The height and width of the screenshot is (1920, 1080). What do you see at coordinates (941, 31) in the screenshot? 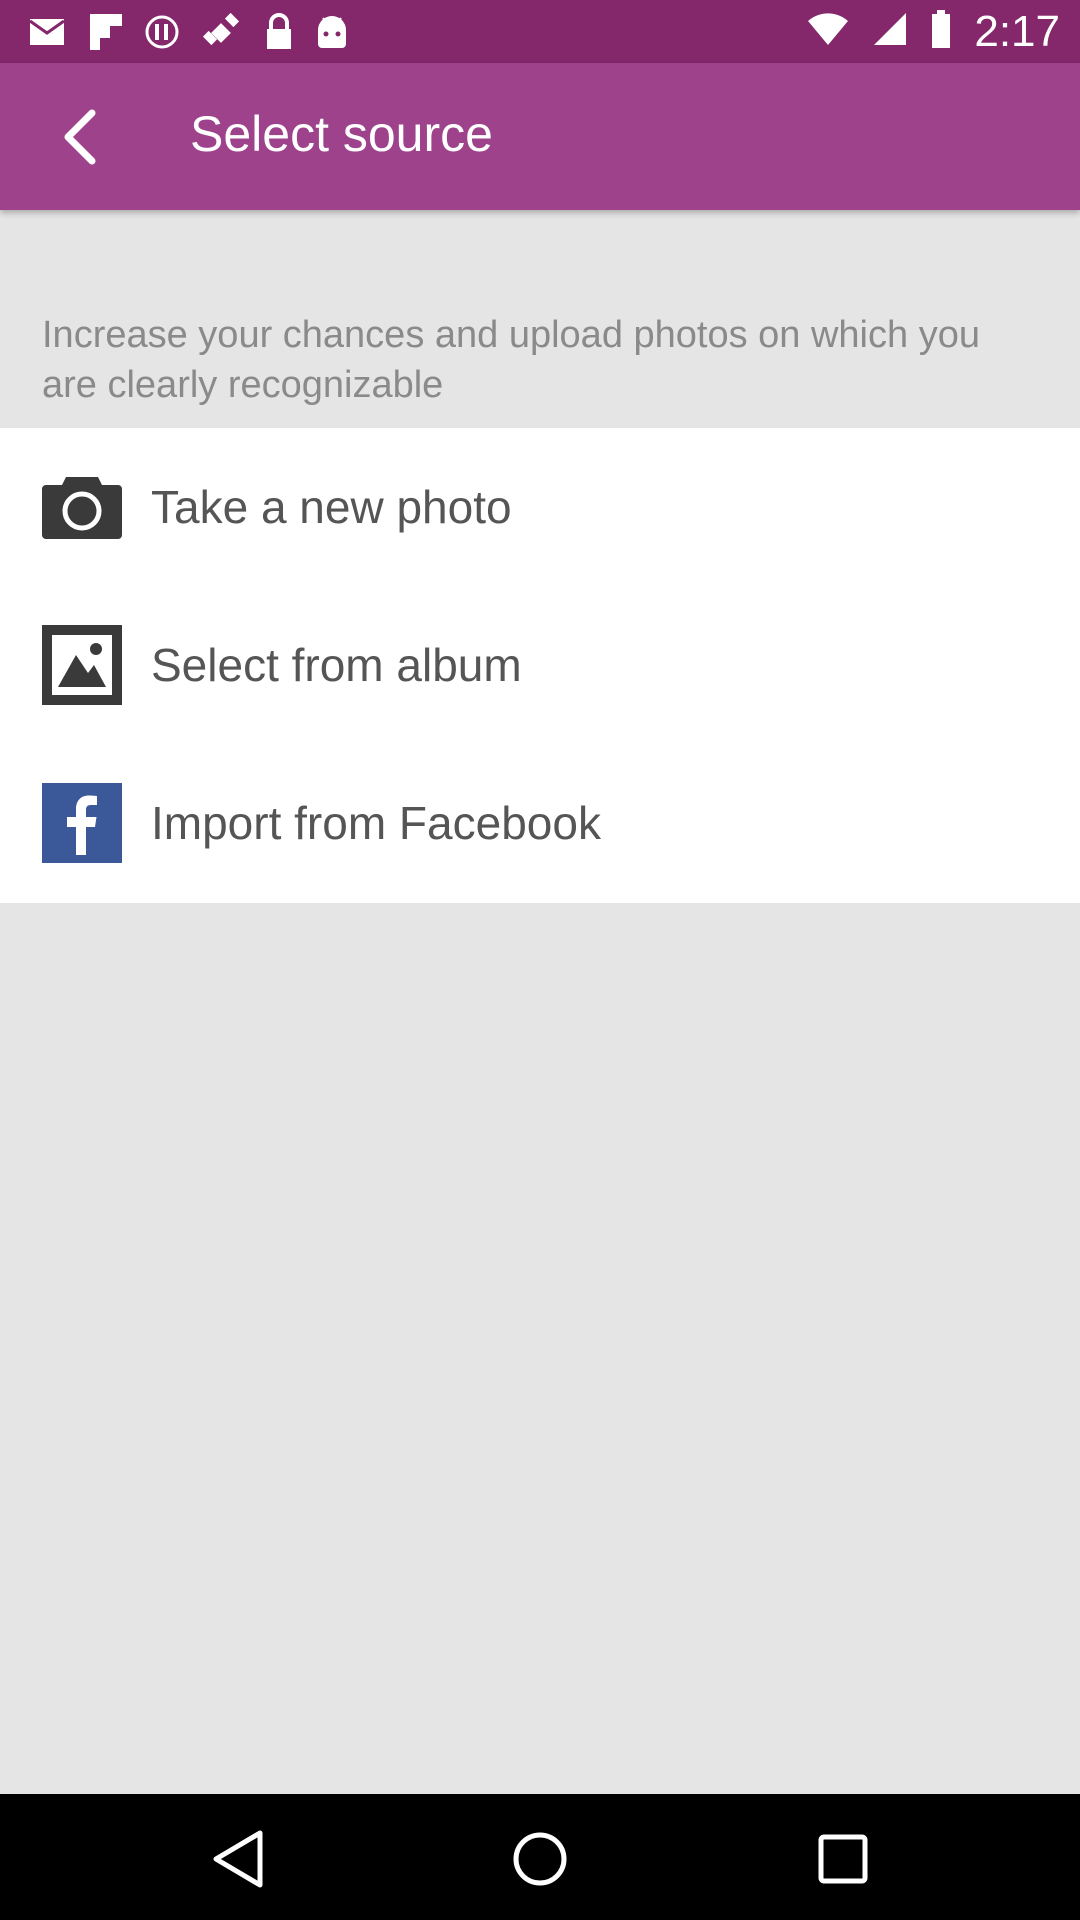
I see `battery-icon` at bounding box center [941, 31].